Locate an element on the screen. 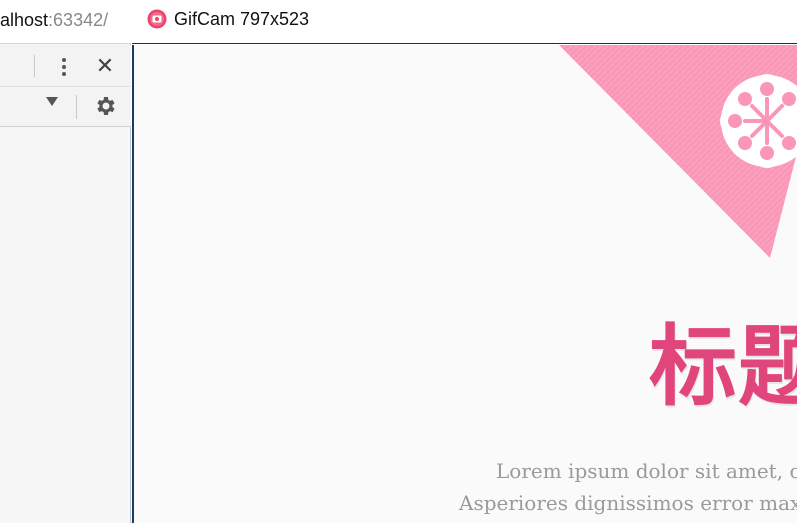 This screenshot has height=523, width=797. more-options-icon is located at coordinates (64, 67).